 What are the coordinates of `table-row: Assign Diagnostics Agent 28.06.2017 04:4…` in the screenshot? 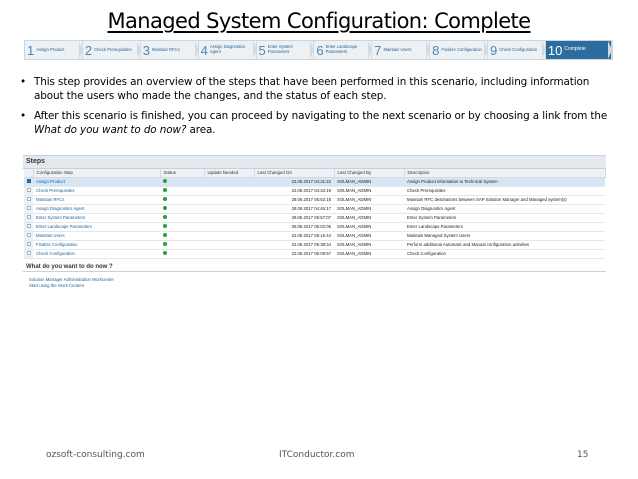 It's located at (314, 209).